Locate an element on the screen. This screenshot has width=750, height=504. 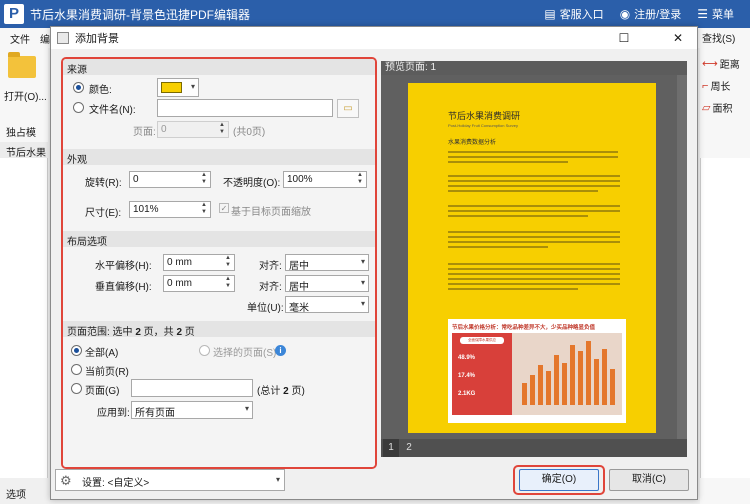
document-canvas-left is located at coordinates (24, 318).